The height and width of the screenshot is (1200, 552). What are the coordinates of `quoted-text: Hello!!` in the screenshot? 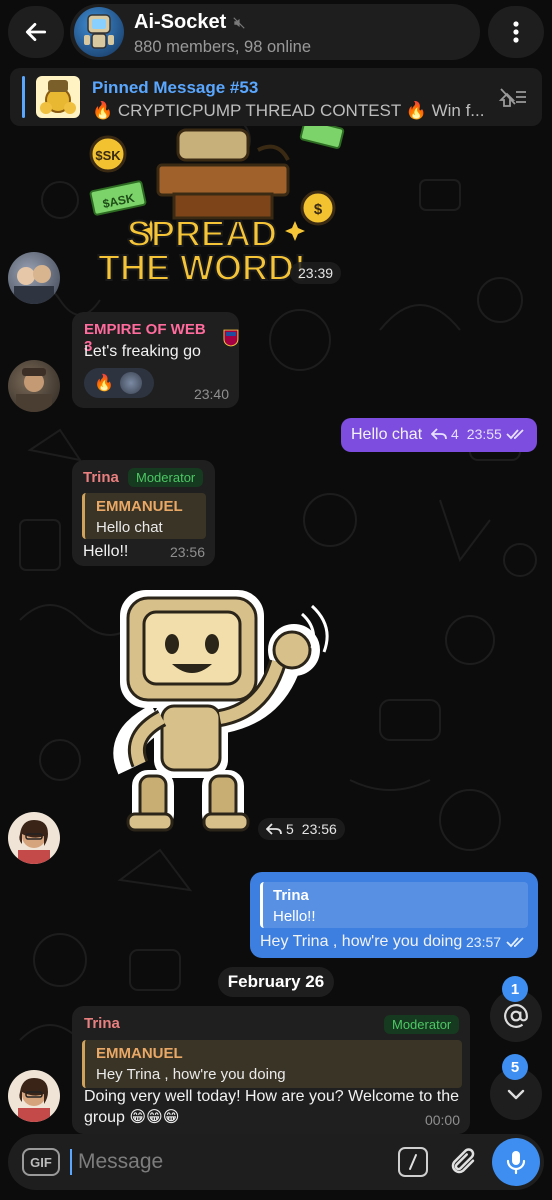 It's located at (294, 916).